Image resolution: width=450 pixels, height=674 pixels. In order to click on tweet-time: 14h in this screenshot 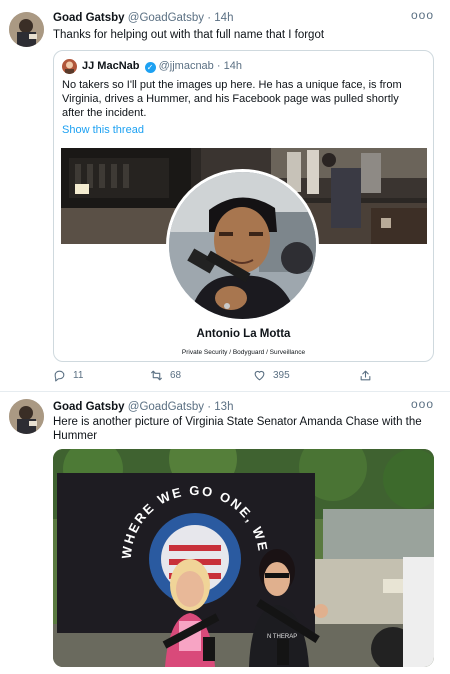, I will do `click(223, 18)`.